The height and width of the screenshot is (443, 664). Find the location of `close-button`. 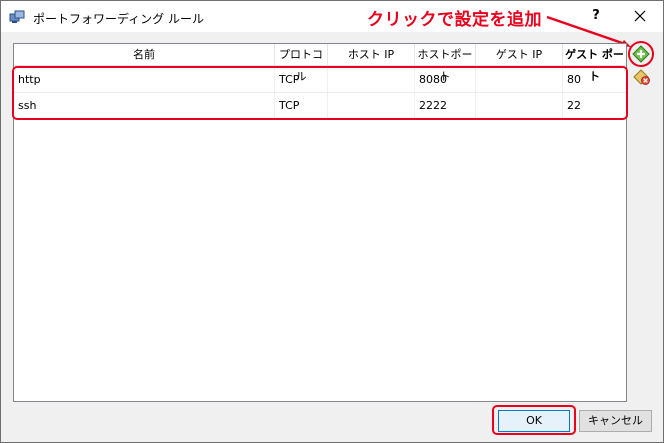

close-button is located at coordinates (640, 16).